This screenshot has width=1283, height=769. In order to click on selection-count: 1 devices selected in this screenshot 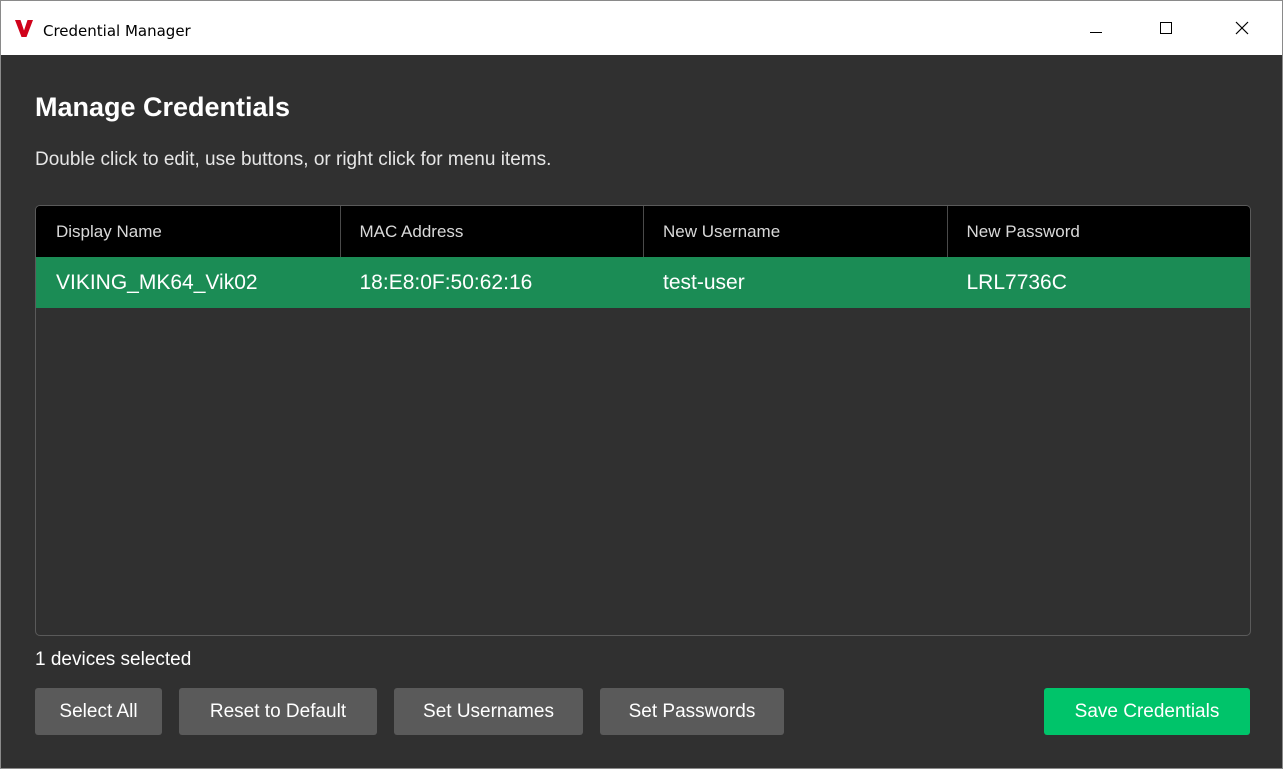, I will do `click(113, 659)`.